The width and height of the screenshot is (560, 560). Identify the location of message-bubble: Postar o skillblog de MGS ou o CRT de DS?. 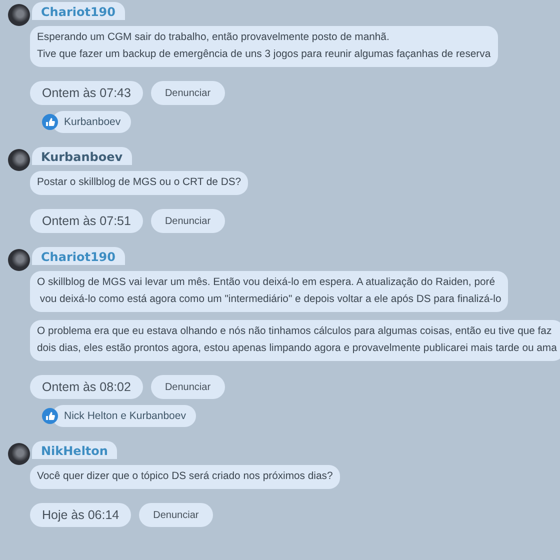
(139, 183).